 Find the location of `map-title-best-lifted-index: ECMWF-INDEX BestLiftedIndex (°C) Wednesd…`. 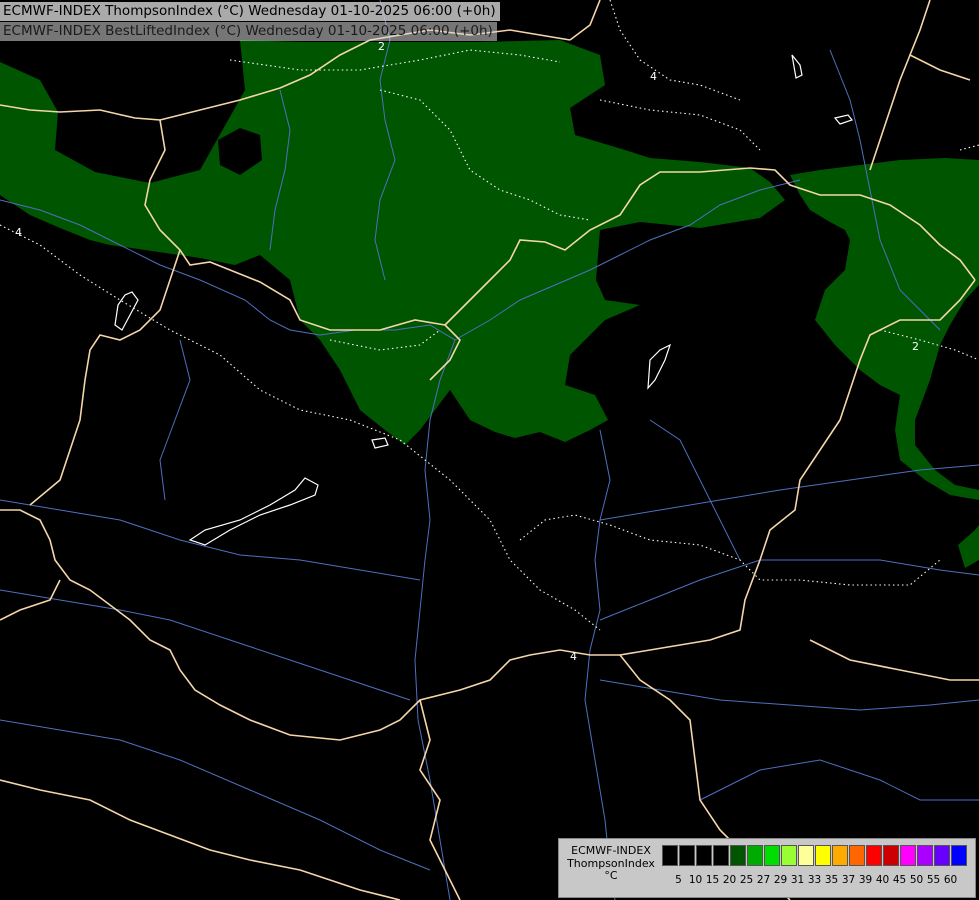

map-title-best-lifted-index: ECMWF-INDEX BestLiftedIndex (°C) Wednesd… is located at coordinates (248, 31).